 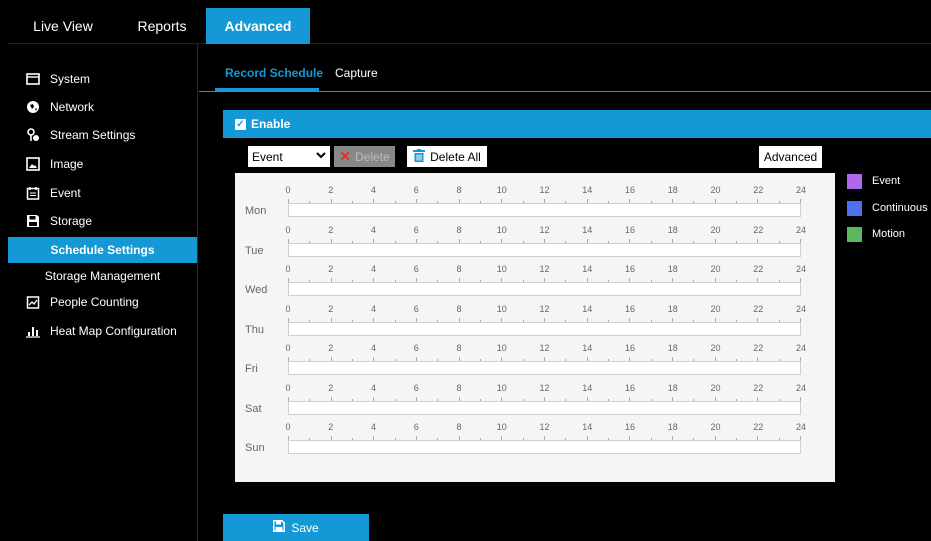 What do you see at coordinates (33, 135) in the screenshot?
I see `stream-icon` at bounding box center [33, 135].